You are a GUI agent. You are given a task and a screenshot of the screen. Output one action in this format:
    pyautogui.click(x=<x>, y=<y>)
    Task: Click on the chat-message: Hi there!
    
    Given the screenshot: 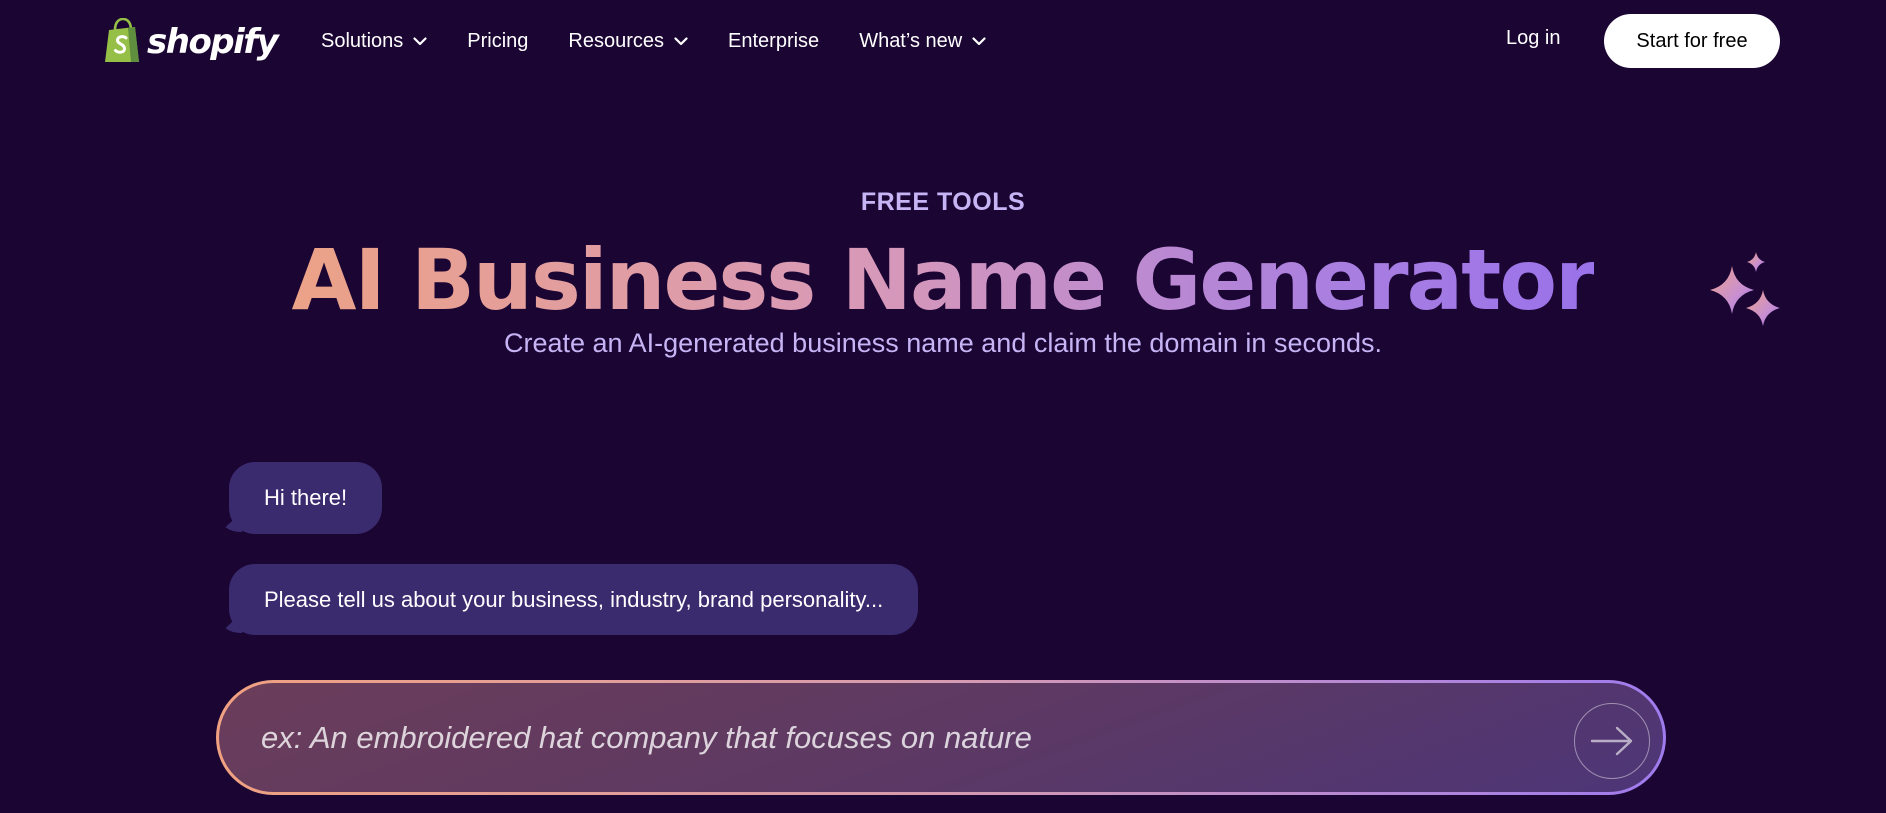 What is the action you would take?
    pyautogui.click(x=306, y=498)
    